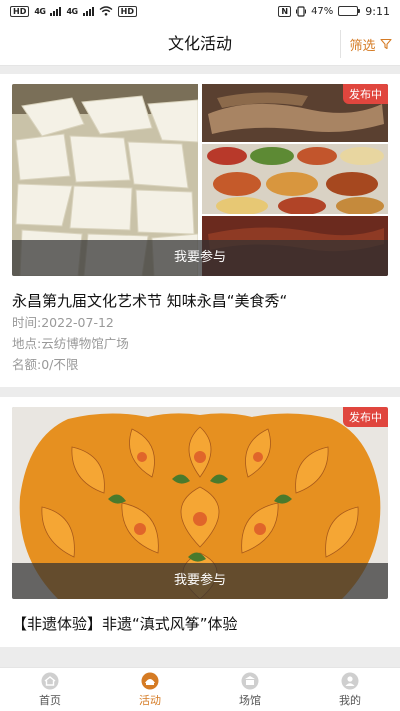  Describe the element at coordinates (40, 11) in the screenshot. I see `signal1-label: 4G` at that location.